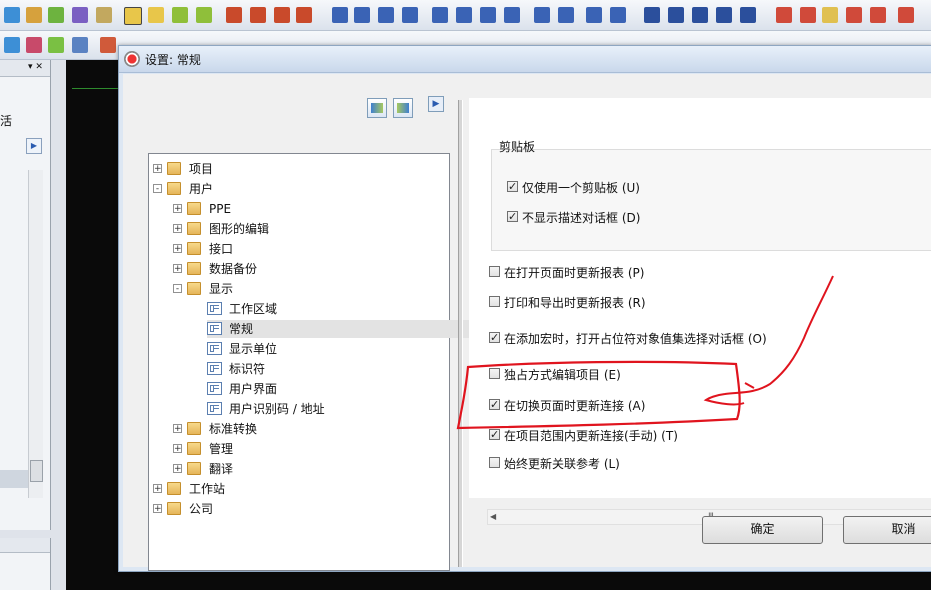 The width and height of the screenshot is (931, 590). I want to click on annotation-box, so click(598, 395).